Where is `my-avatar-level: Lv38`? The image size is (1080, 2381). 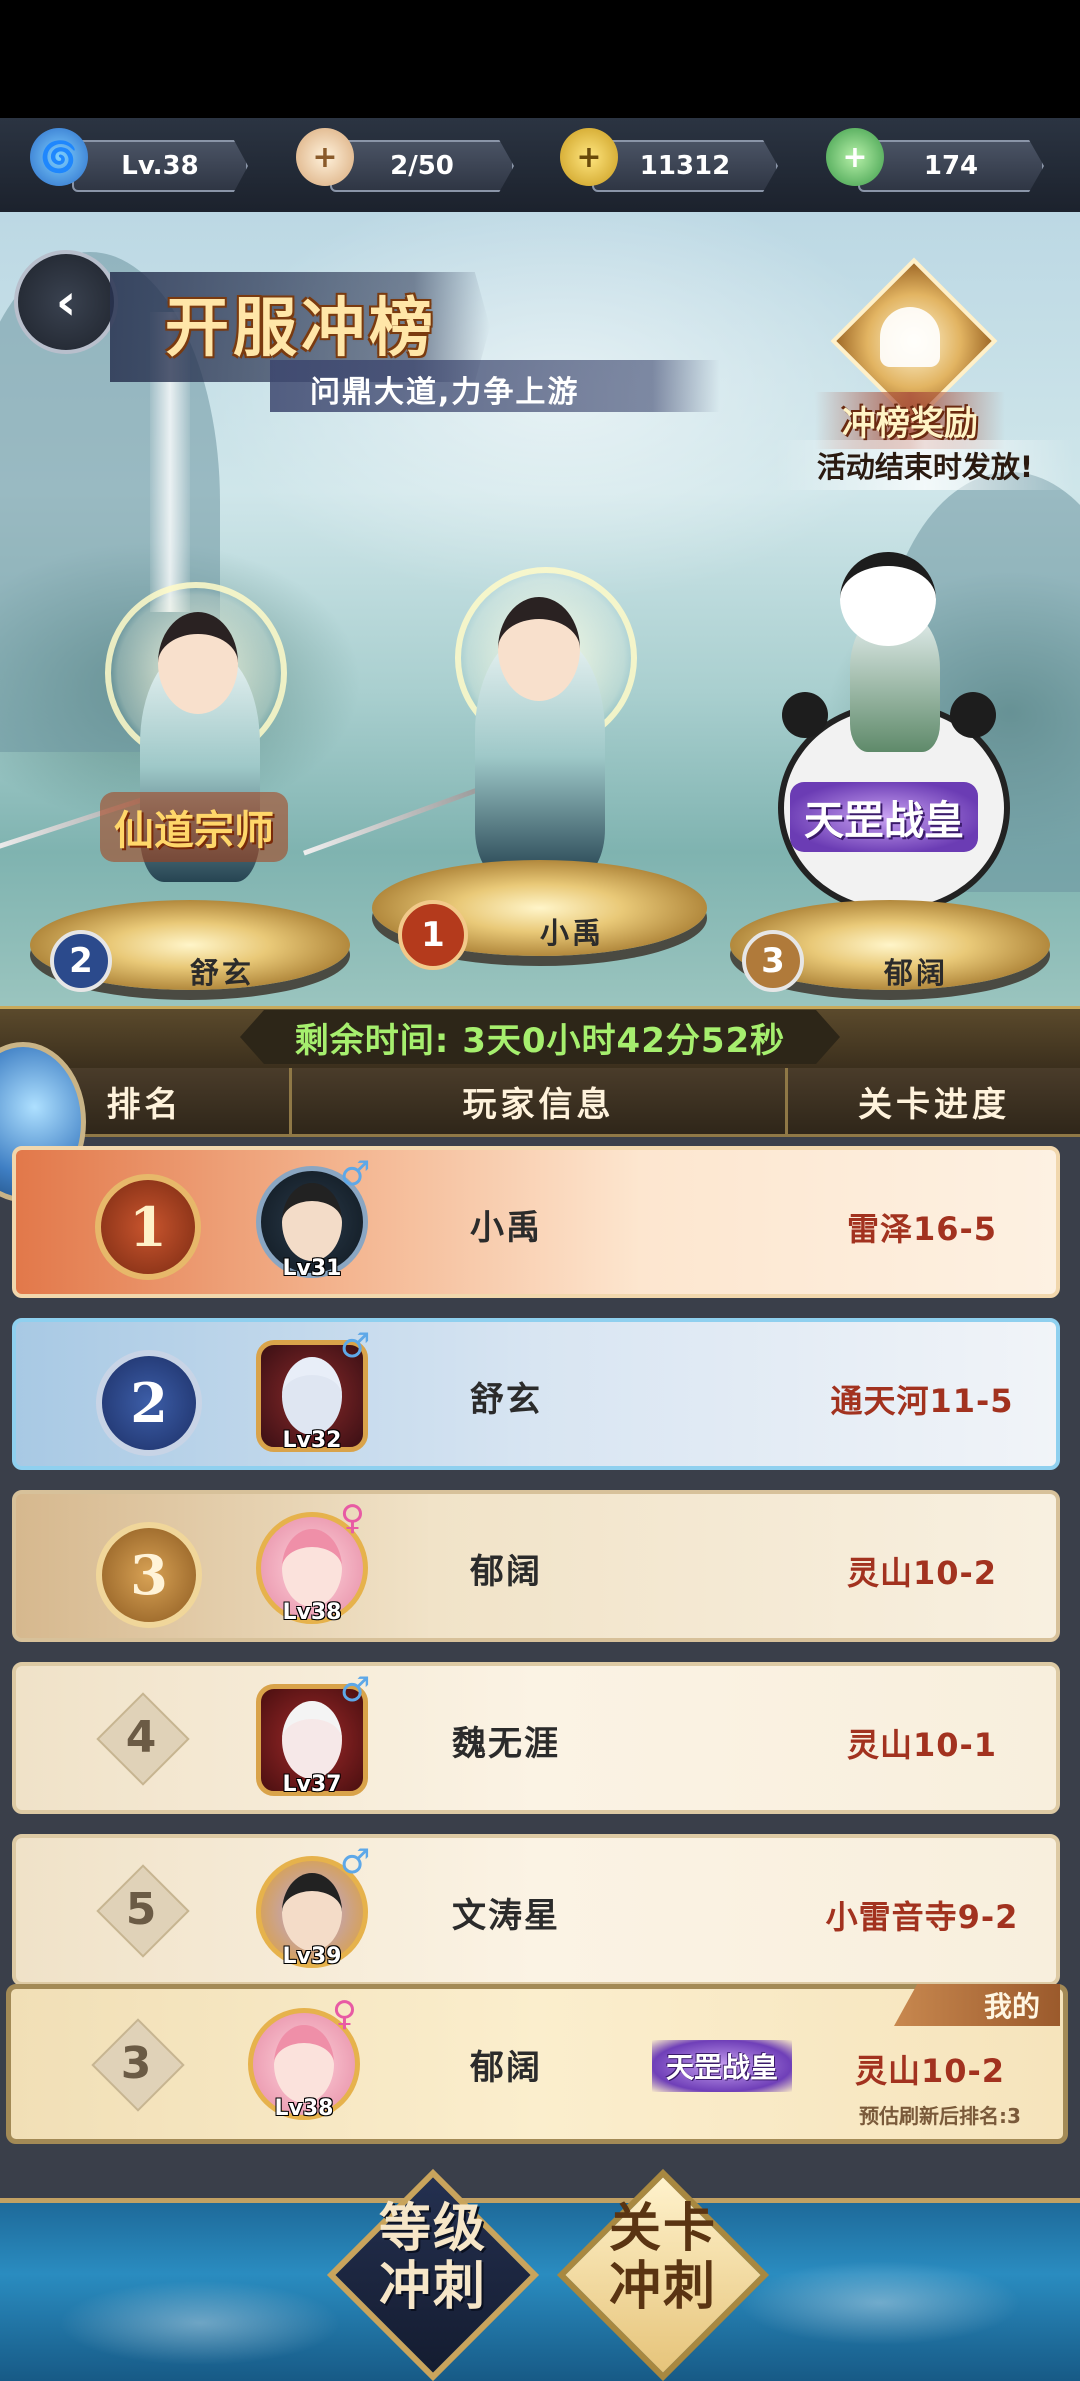 my-avatar-level: Lv38 is located at coordinates (304, 2108).